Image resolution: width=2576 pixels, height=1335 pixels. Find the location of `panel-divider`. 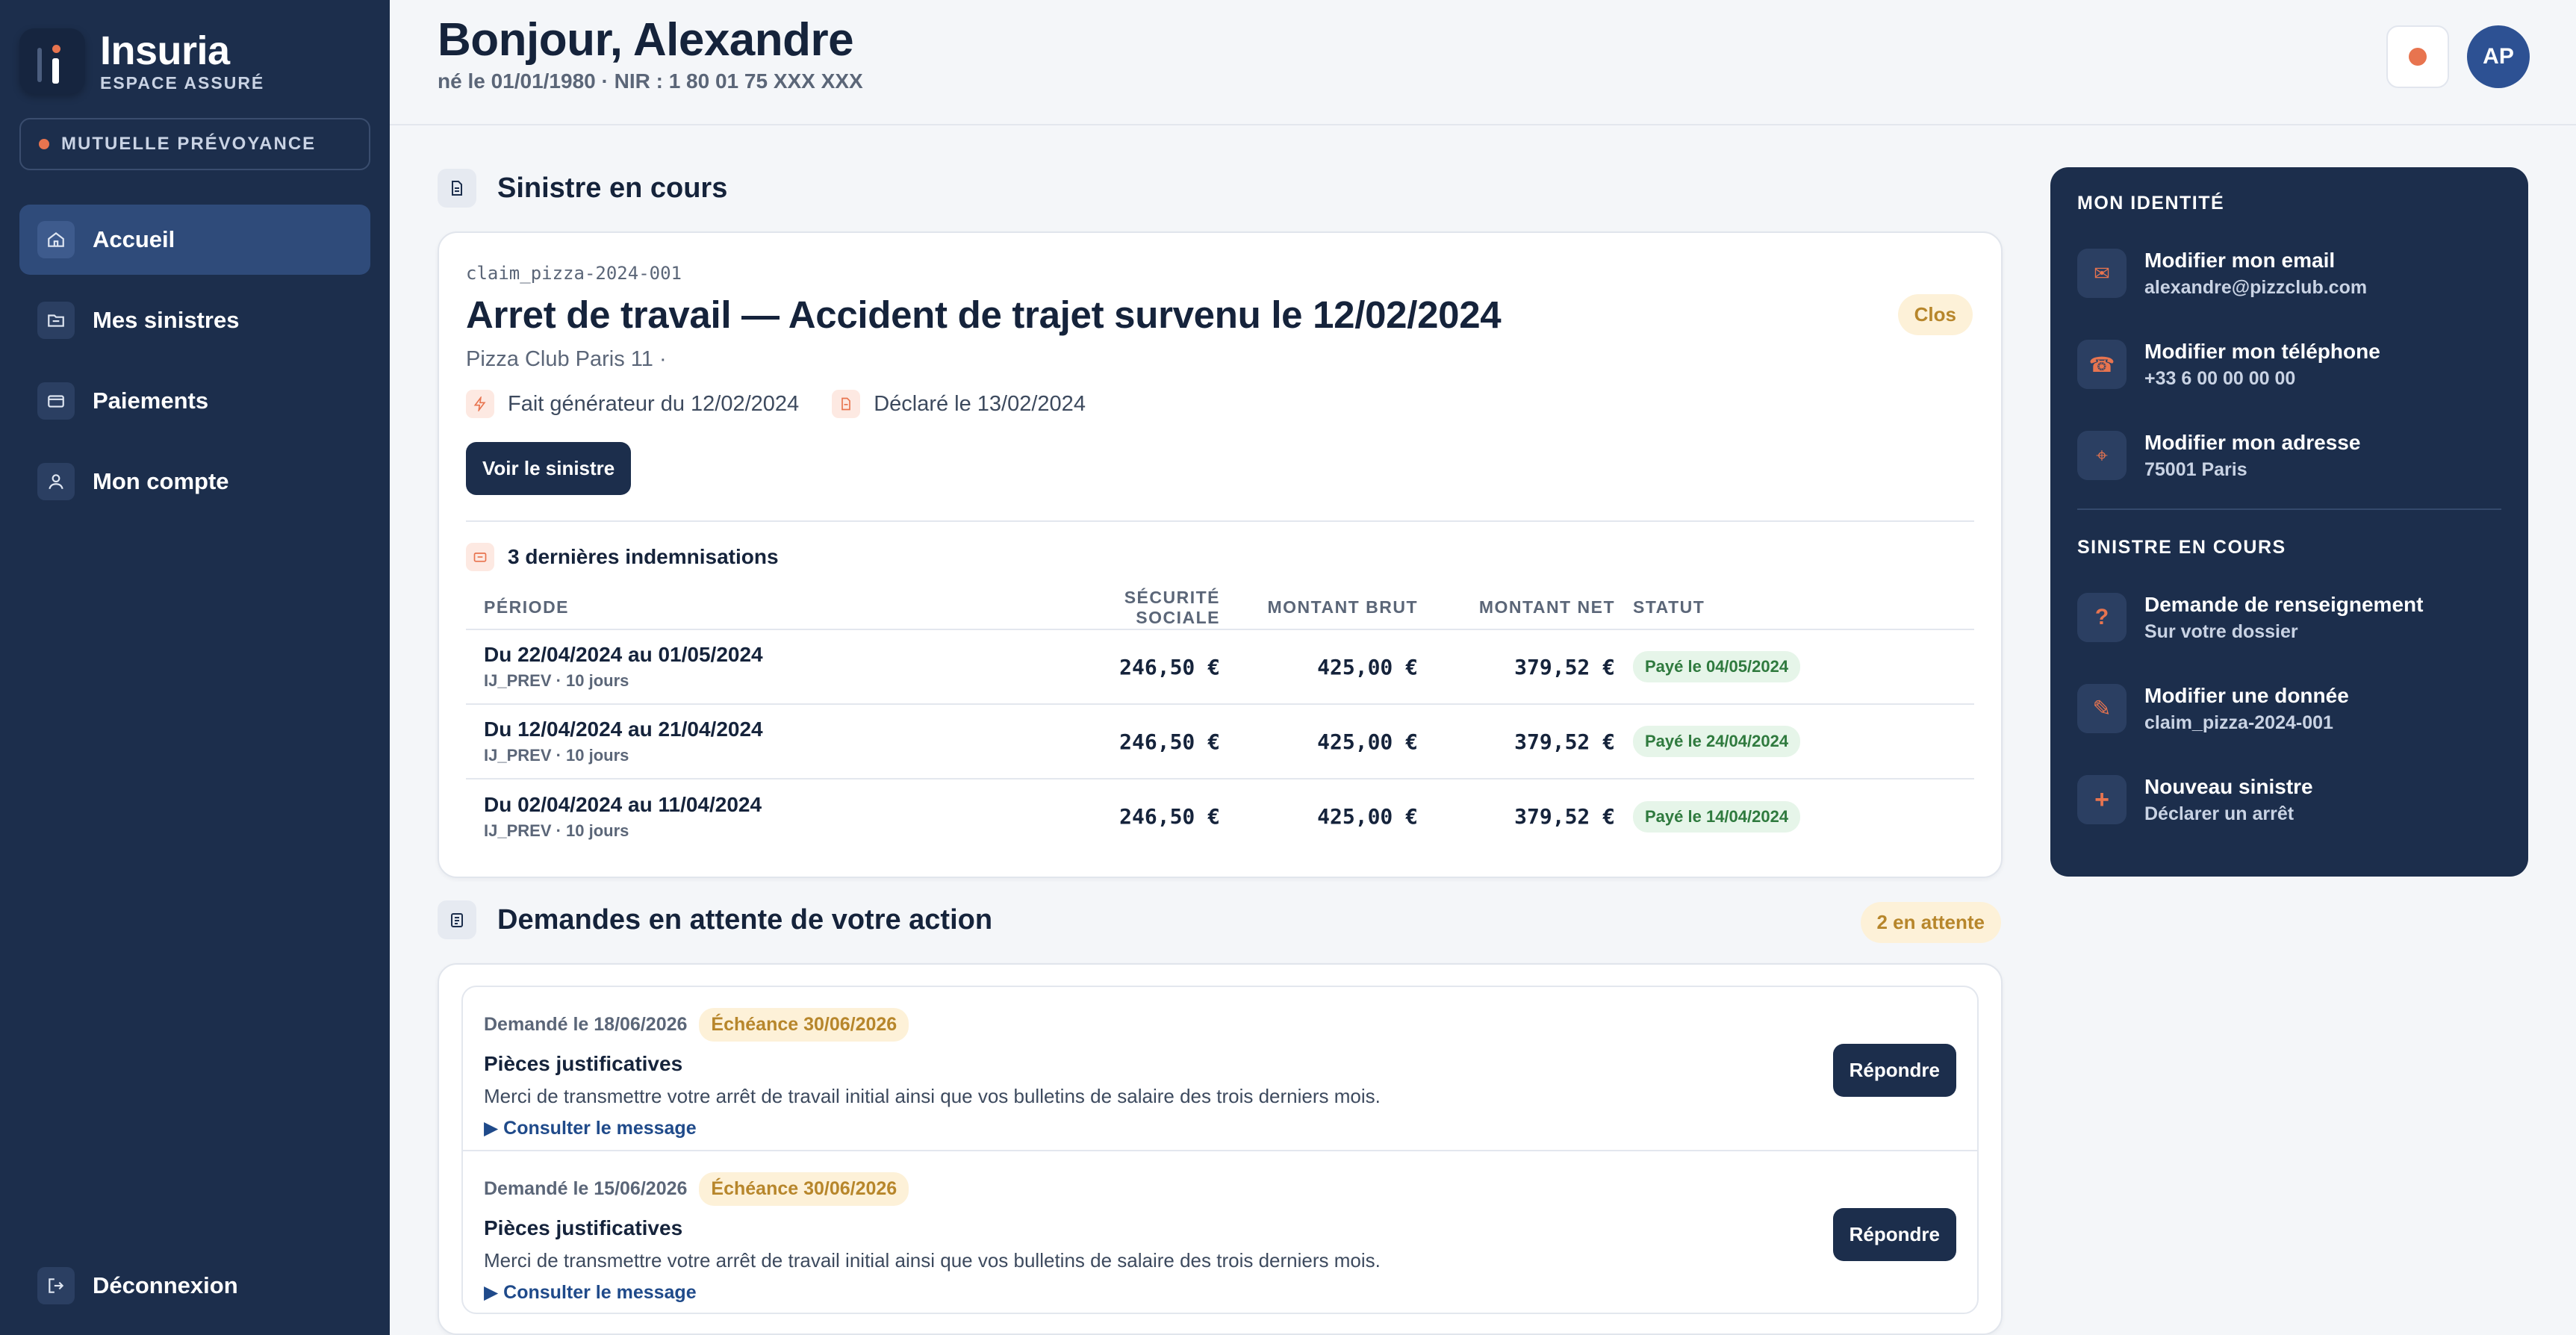

panel-divider is located at coordinates (2289, 509).